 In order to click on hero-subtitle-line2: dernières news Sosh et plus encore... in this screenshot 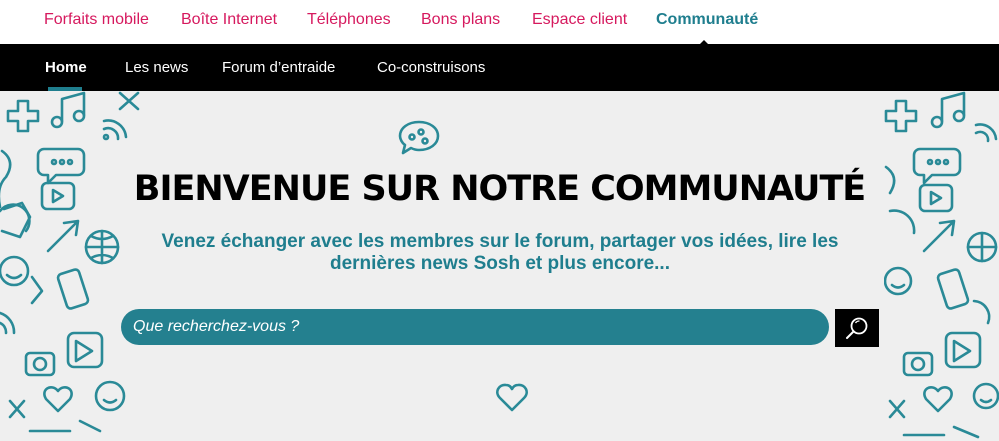, I will do `click(499, 263)`.